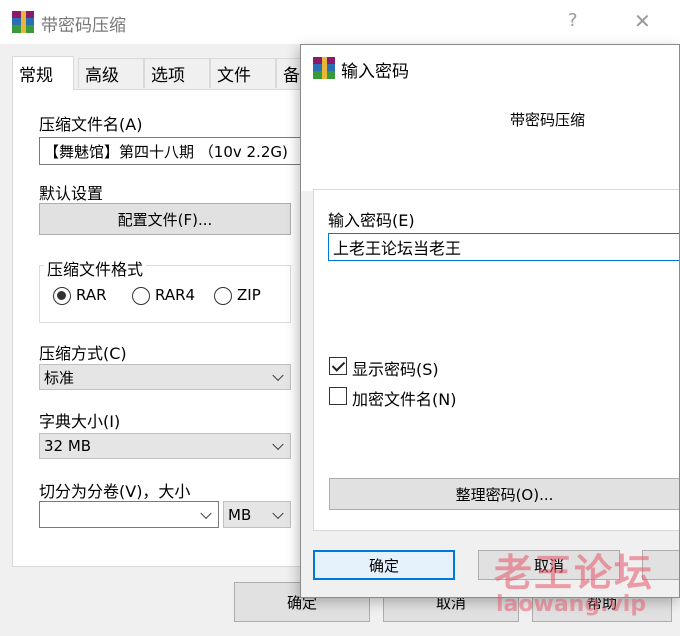 This screenshot has height=636, width=680. Describe the element at coordinates (165, 446) in the screenshot. I see `dict-select: 32 MB` at that location.